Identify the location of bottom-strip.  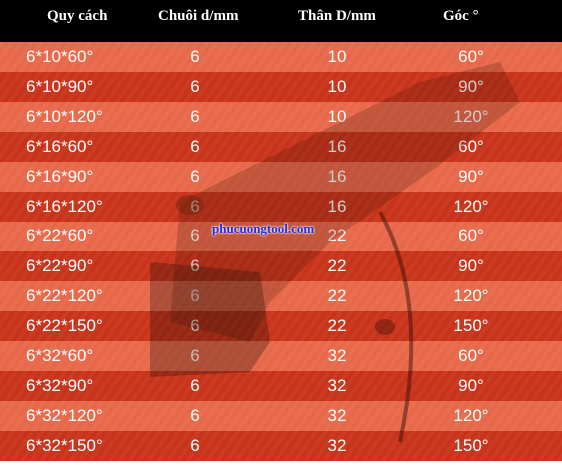
(281, 463).